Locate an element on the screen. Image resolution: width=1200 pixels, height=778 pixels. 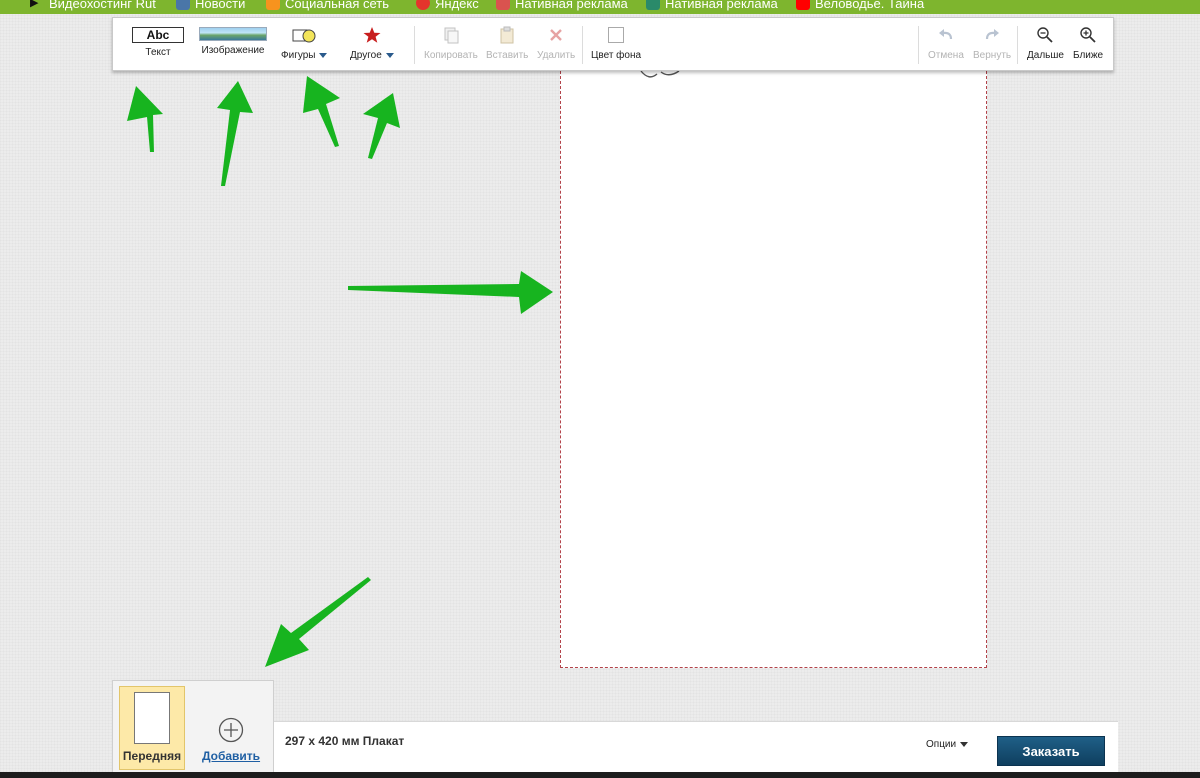
delete-button: Удалить is located at coordinates (556, 42).